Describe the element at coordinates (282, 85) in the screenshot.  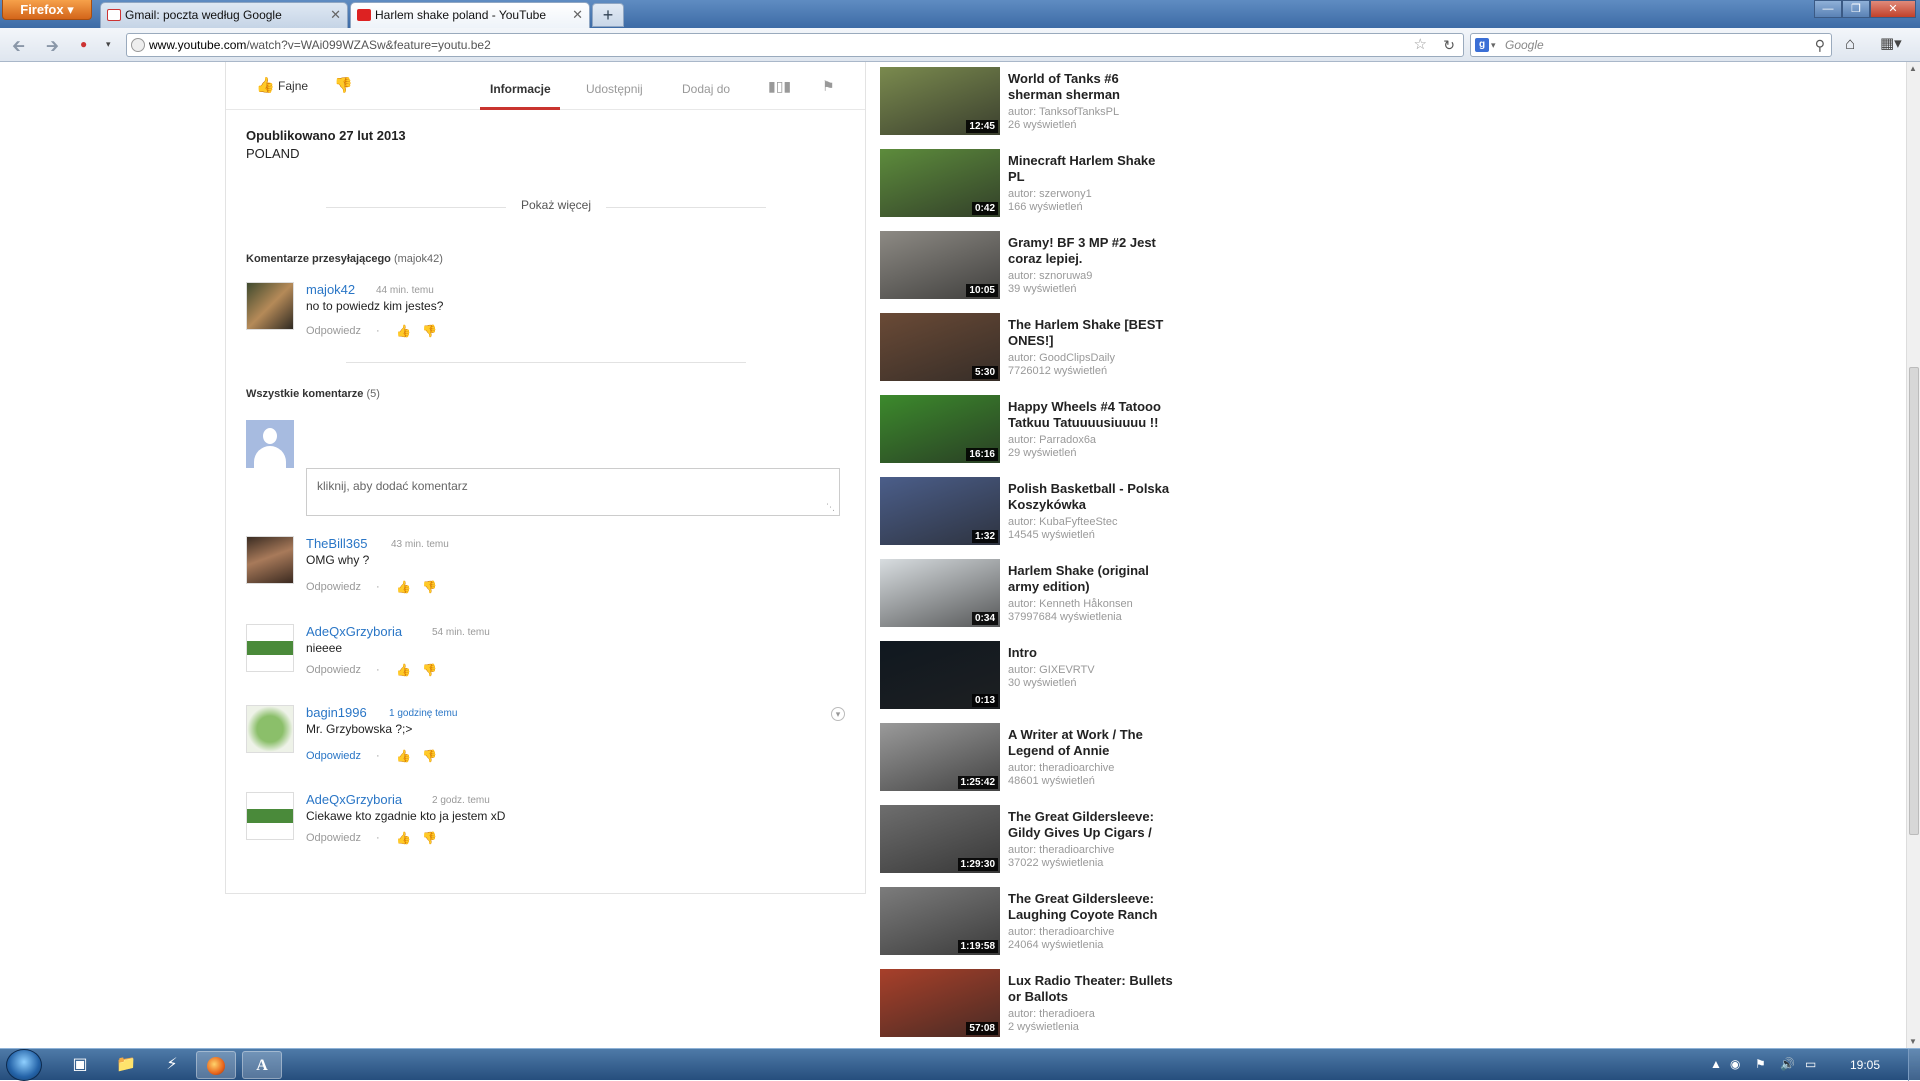
I see `like-button: 👍 Fajne` at that location.